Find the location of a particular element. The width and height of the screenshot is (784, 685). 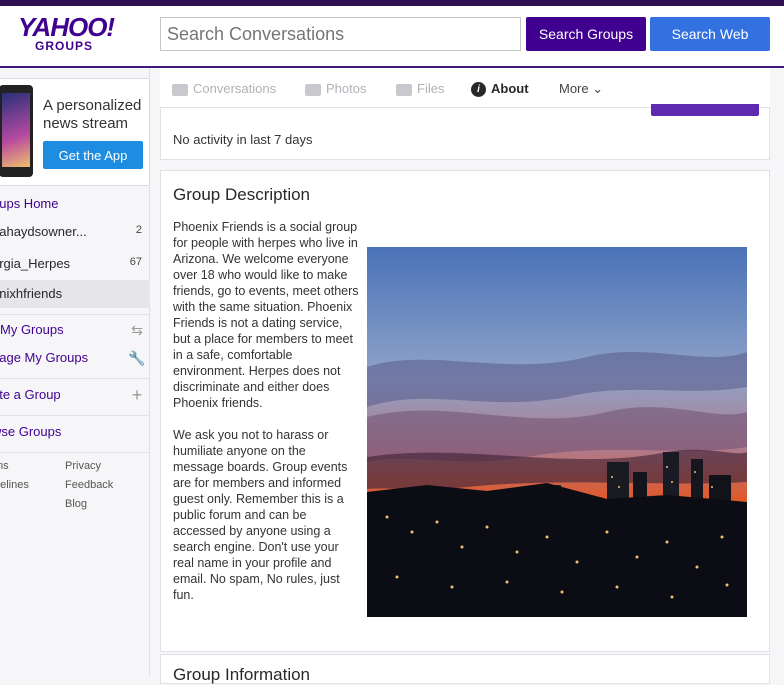

tab-conversations: Conversations is located at coordinates (224, 88).